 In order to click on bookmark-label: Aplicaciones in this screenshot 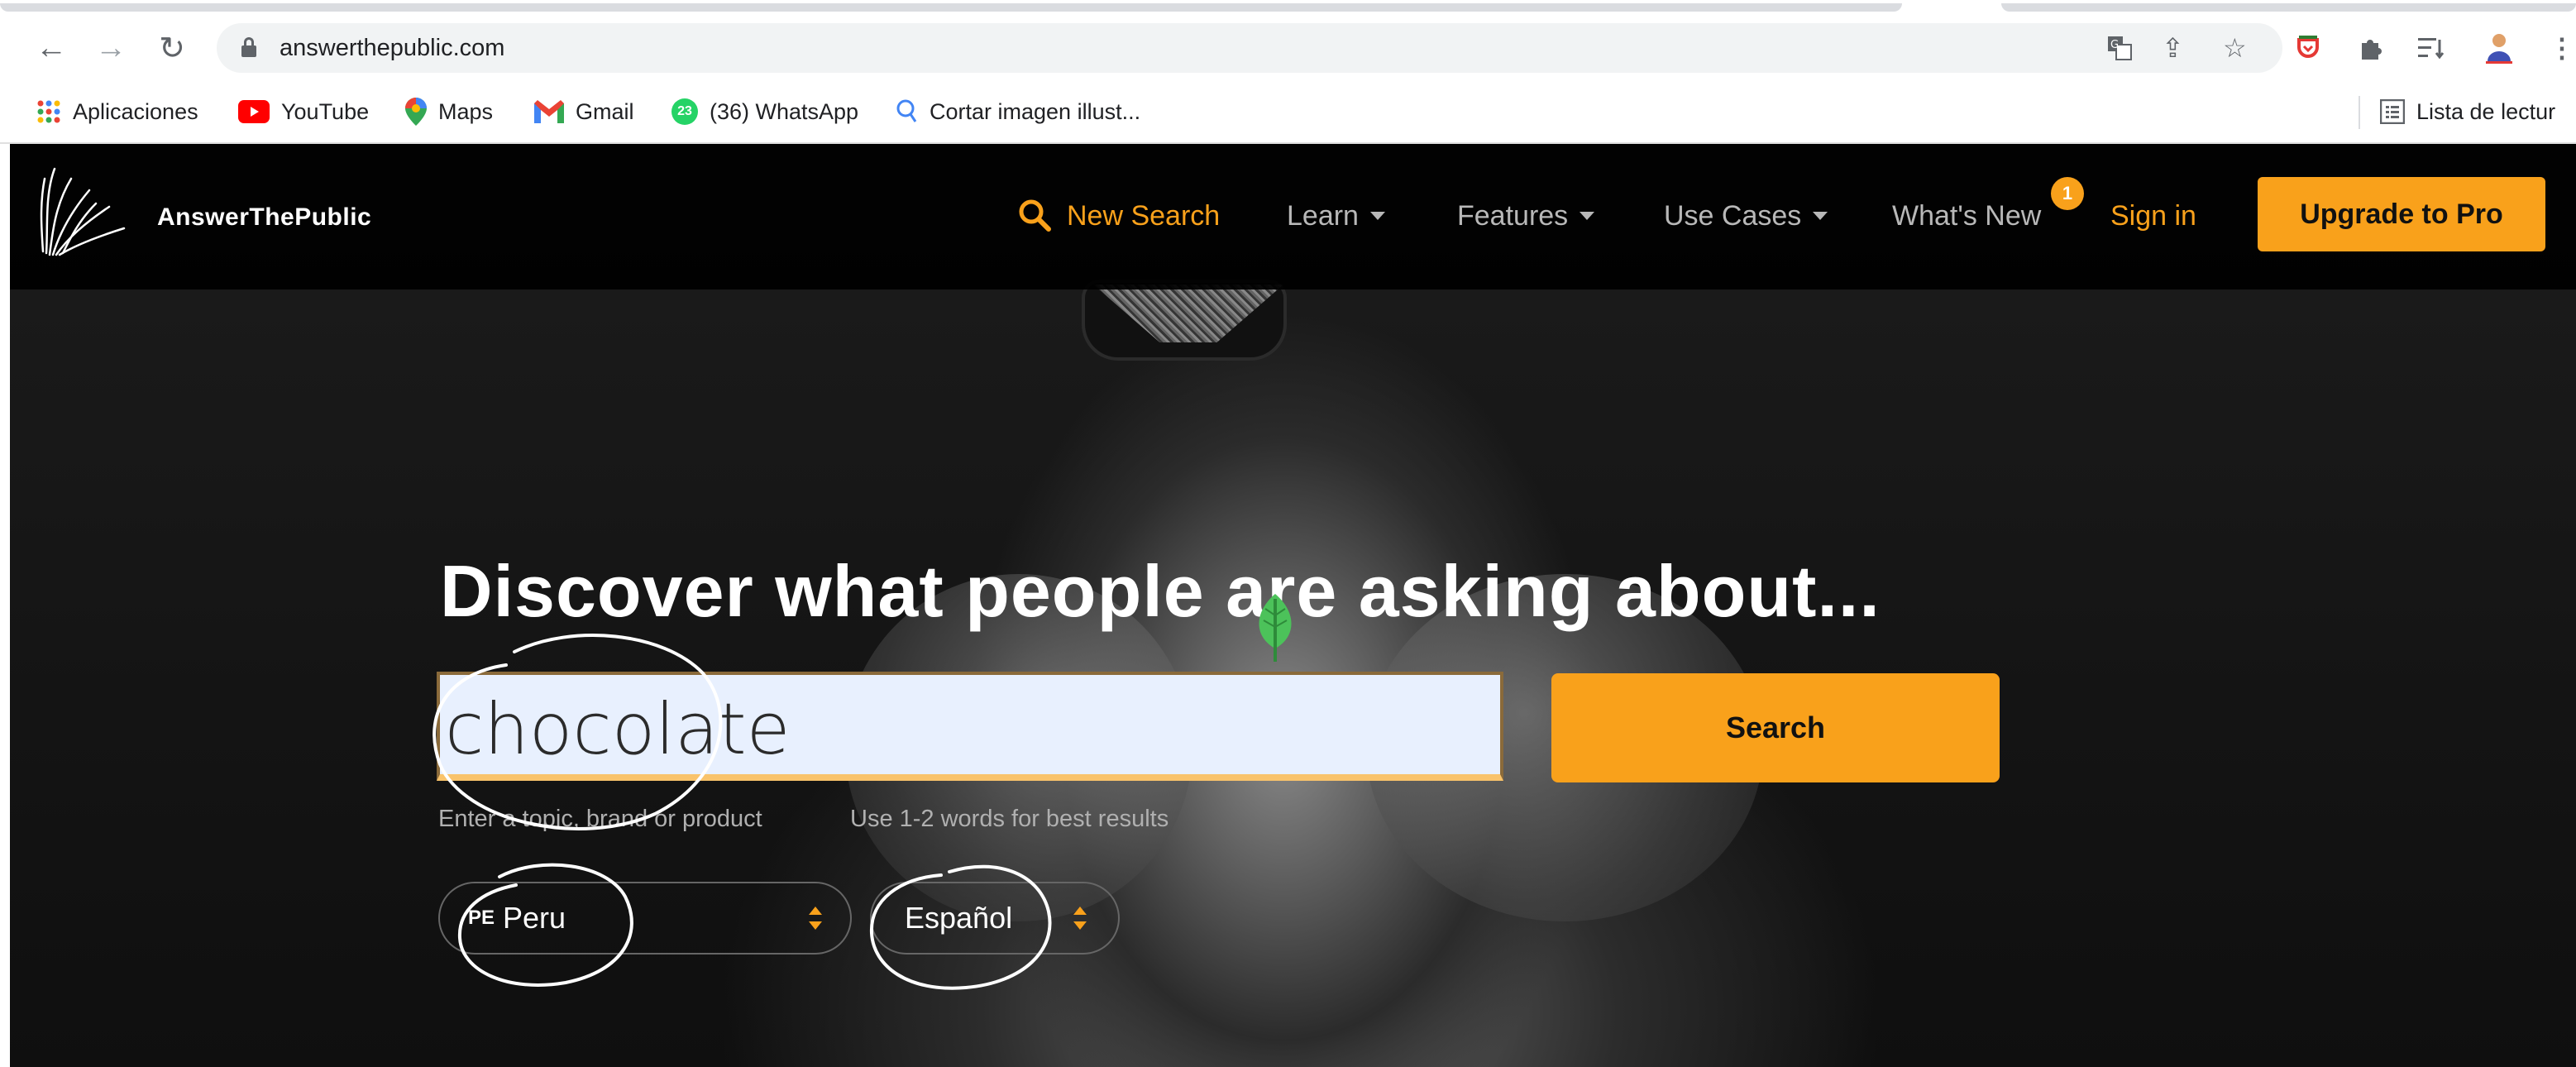, I will do `click(135, 111)`.